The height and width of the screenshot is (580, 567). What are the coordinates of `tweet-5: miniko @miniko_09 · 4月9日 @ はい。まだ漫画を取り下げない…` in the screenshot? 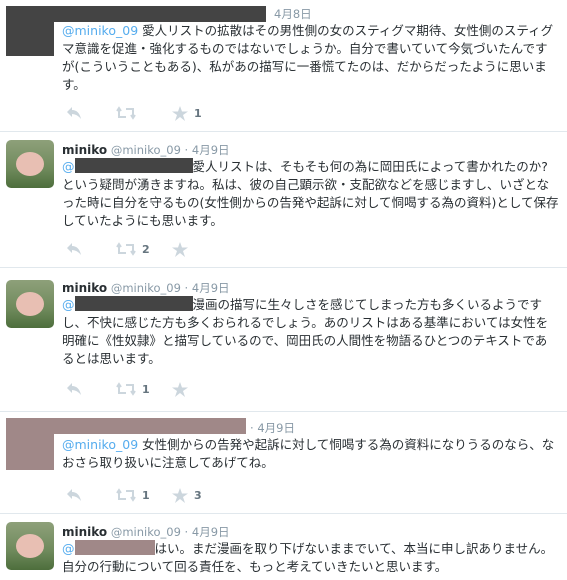 It's located at (283, 547).